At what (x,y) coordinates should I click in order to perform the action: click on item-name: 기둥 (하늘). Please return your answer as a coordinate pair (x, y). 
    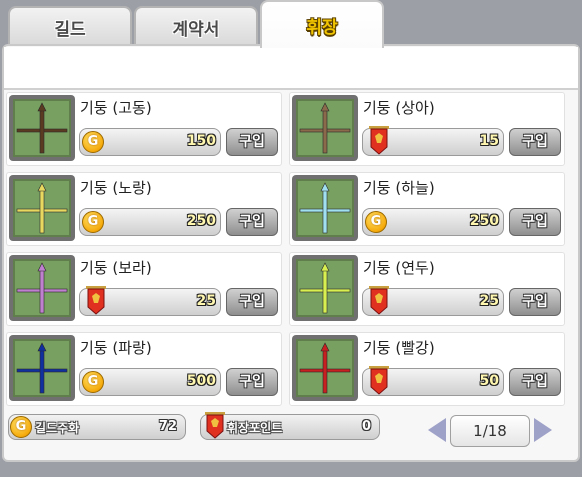
    Looking at the image, I should click on (399, 188).